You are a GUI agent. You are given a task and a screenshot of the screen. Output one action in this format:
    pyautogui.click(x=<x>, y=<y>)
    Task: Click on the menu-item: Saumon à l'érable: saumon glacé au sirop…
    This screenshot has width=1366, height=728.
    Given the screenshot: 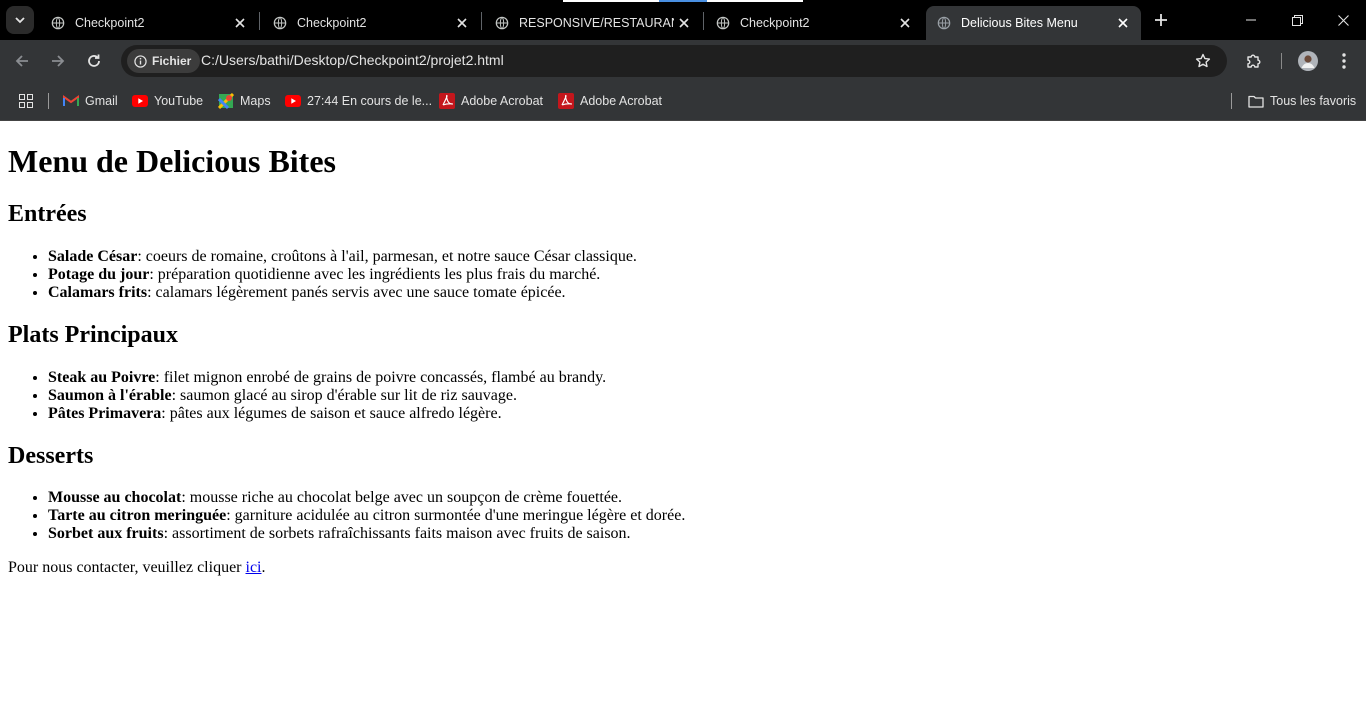 What is the action you would take?
    pyautogui.click(x=327, y=396)
    